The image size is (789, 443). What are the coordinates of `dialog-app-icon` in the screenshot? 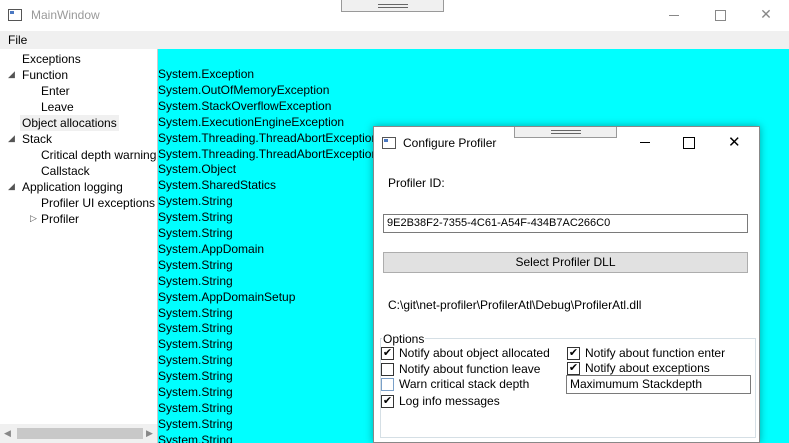 It's located at (389, 143).